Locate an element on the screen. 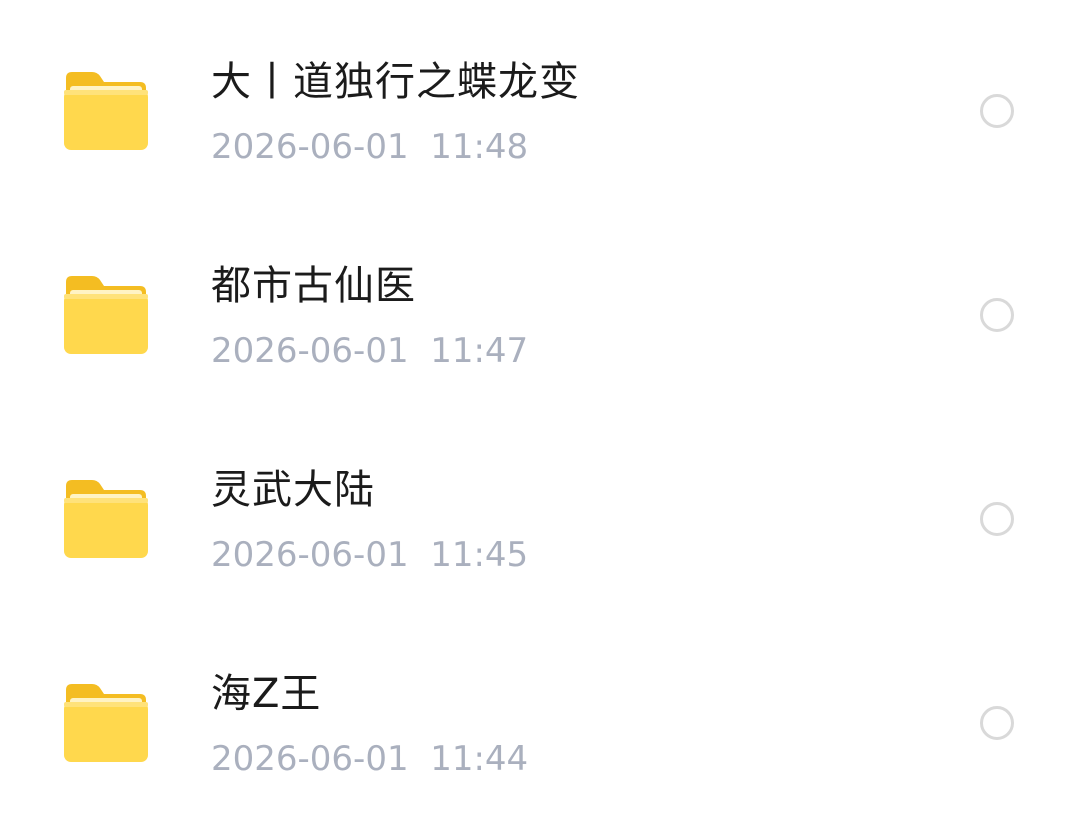 The height and width of the screenshot is (838, 1080). file-timestamp: 2026-06-01 11:44 is located at coordinates (370, 759).